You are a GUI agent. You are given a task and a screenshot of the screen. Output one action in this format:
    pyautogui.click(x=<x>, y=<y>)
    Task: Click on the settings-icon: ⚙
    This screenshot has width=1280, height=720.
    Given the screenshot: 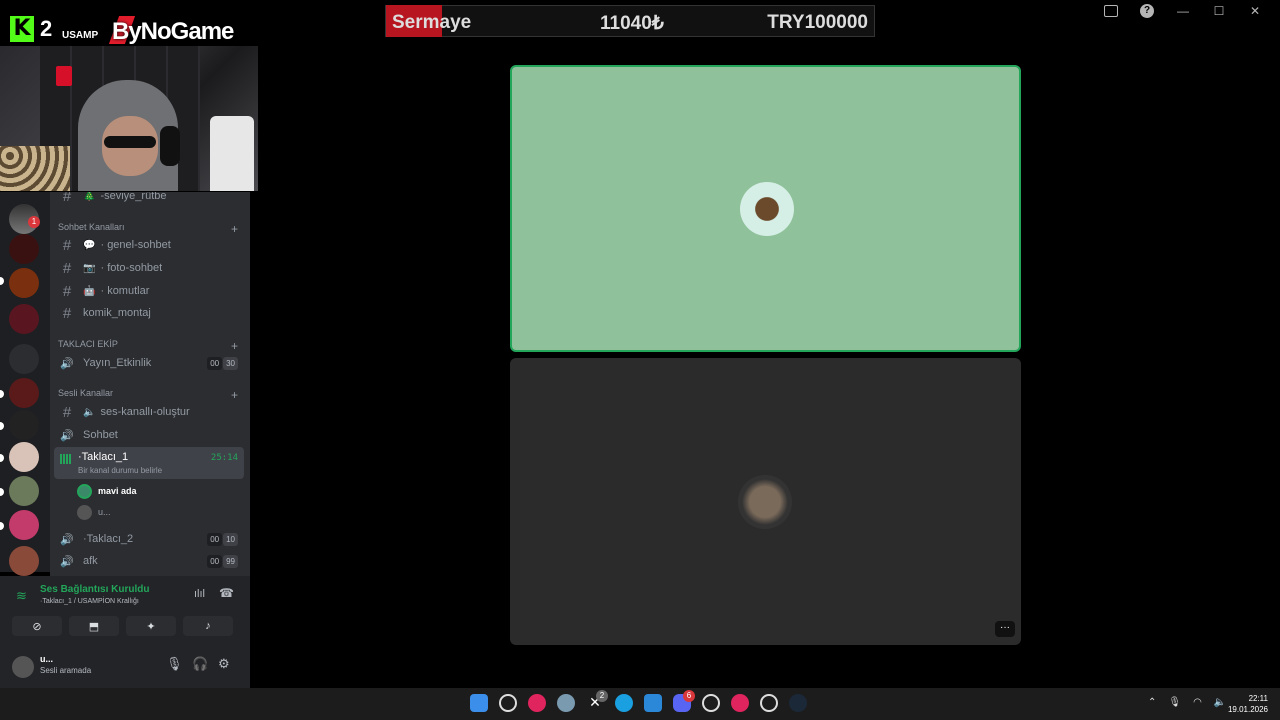 What is the action you would take?
    pyautogui.click(x=224, y=664)
    